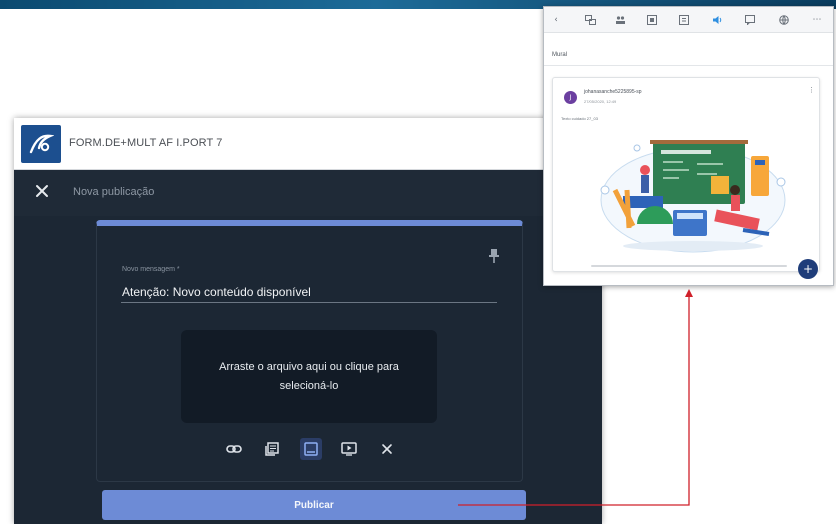 Image resolution: width=836 pixels, height=524 pixels. Describe the element at coordinates (811, 90) in the screenshot. I see `post-menu-icon: ⋮` at that location.